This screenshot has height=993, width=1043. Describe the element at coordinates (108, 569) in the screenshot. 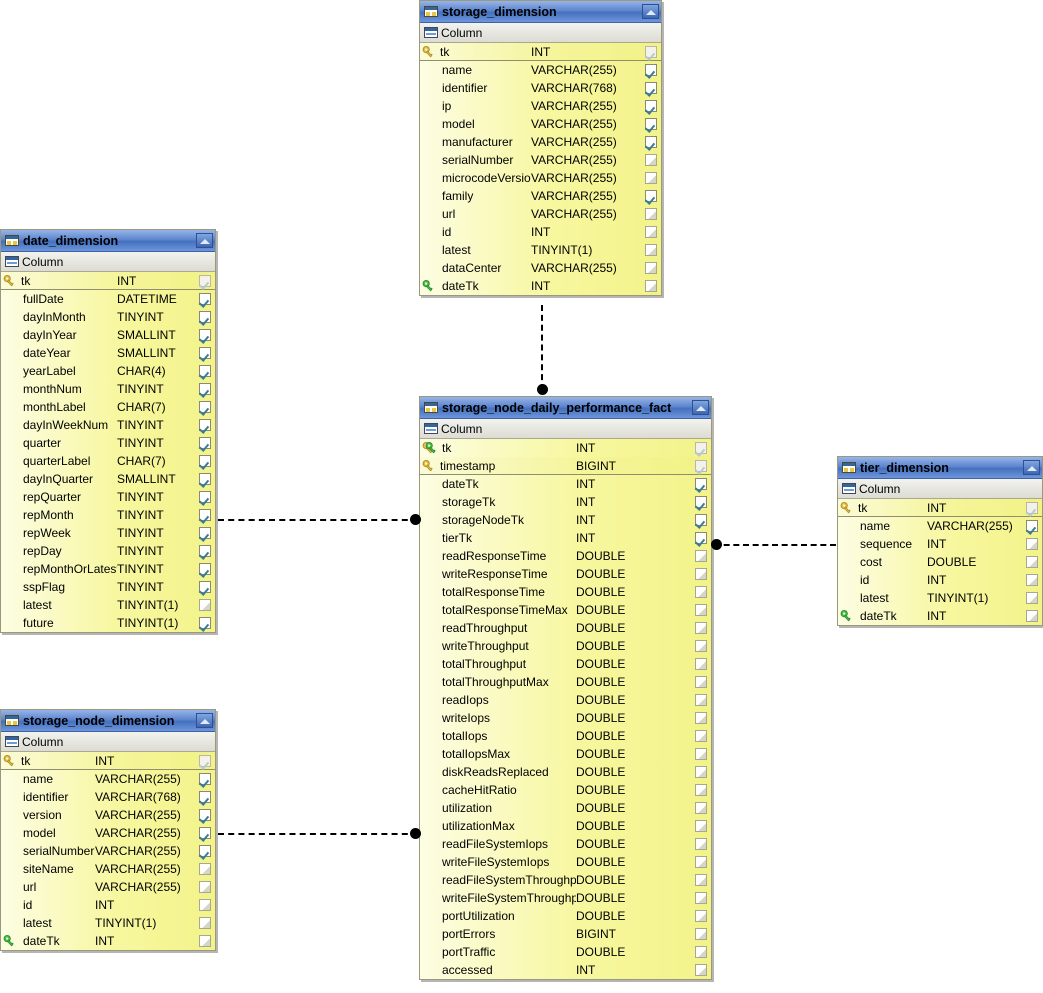

I see `column-row: repMonthOrLatest TINYINT` at that location.